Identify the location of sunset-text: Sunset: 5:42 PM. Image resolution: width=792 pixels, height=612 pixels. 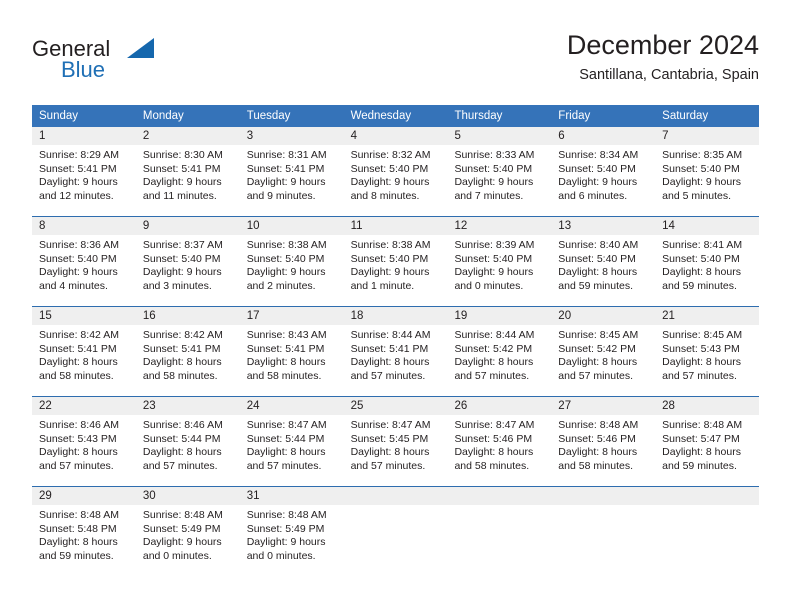
(493, 348).